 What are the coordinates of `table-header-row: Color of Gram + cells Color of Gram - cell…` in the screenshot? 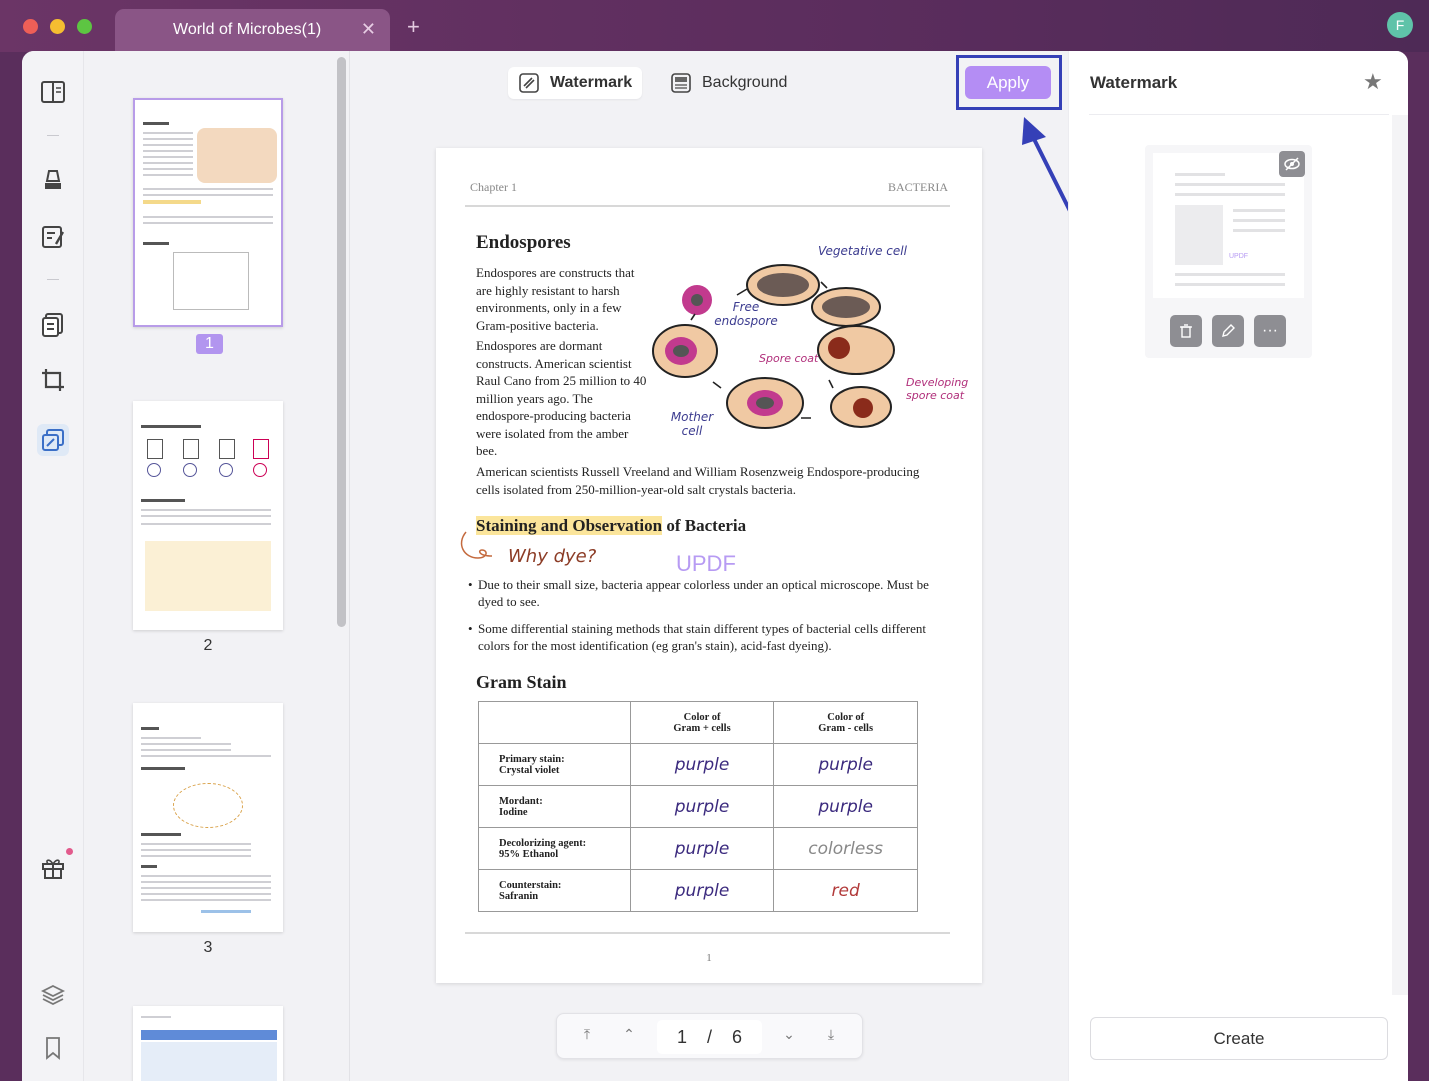 It's located at (698, 722).